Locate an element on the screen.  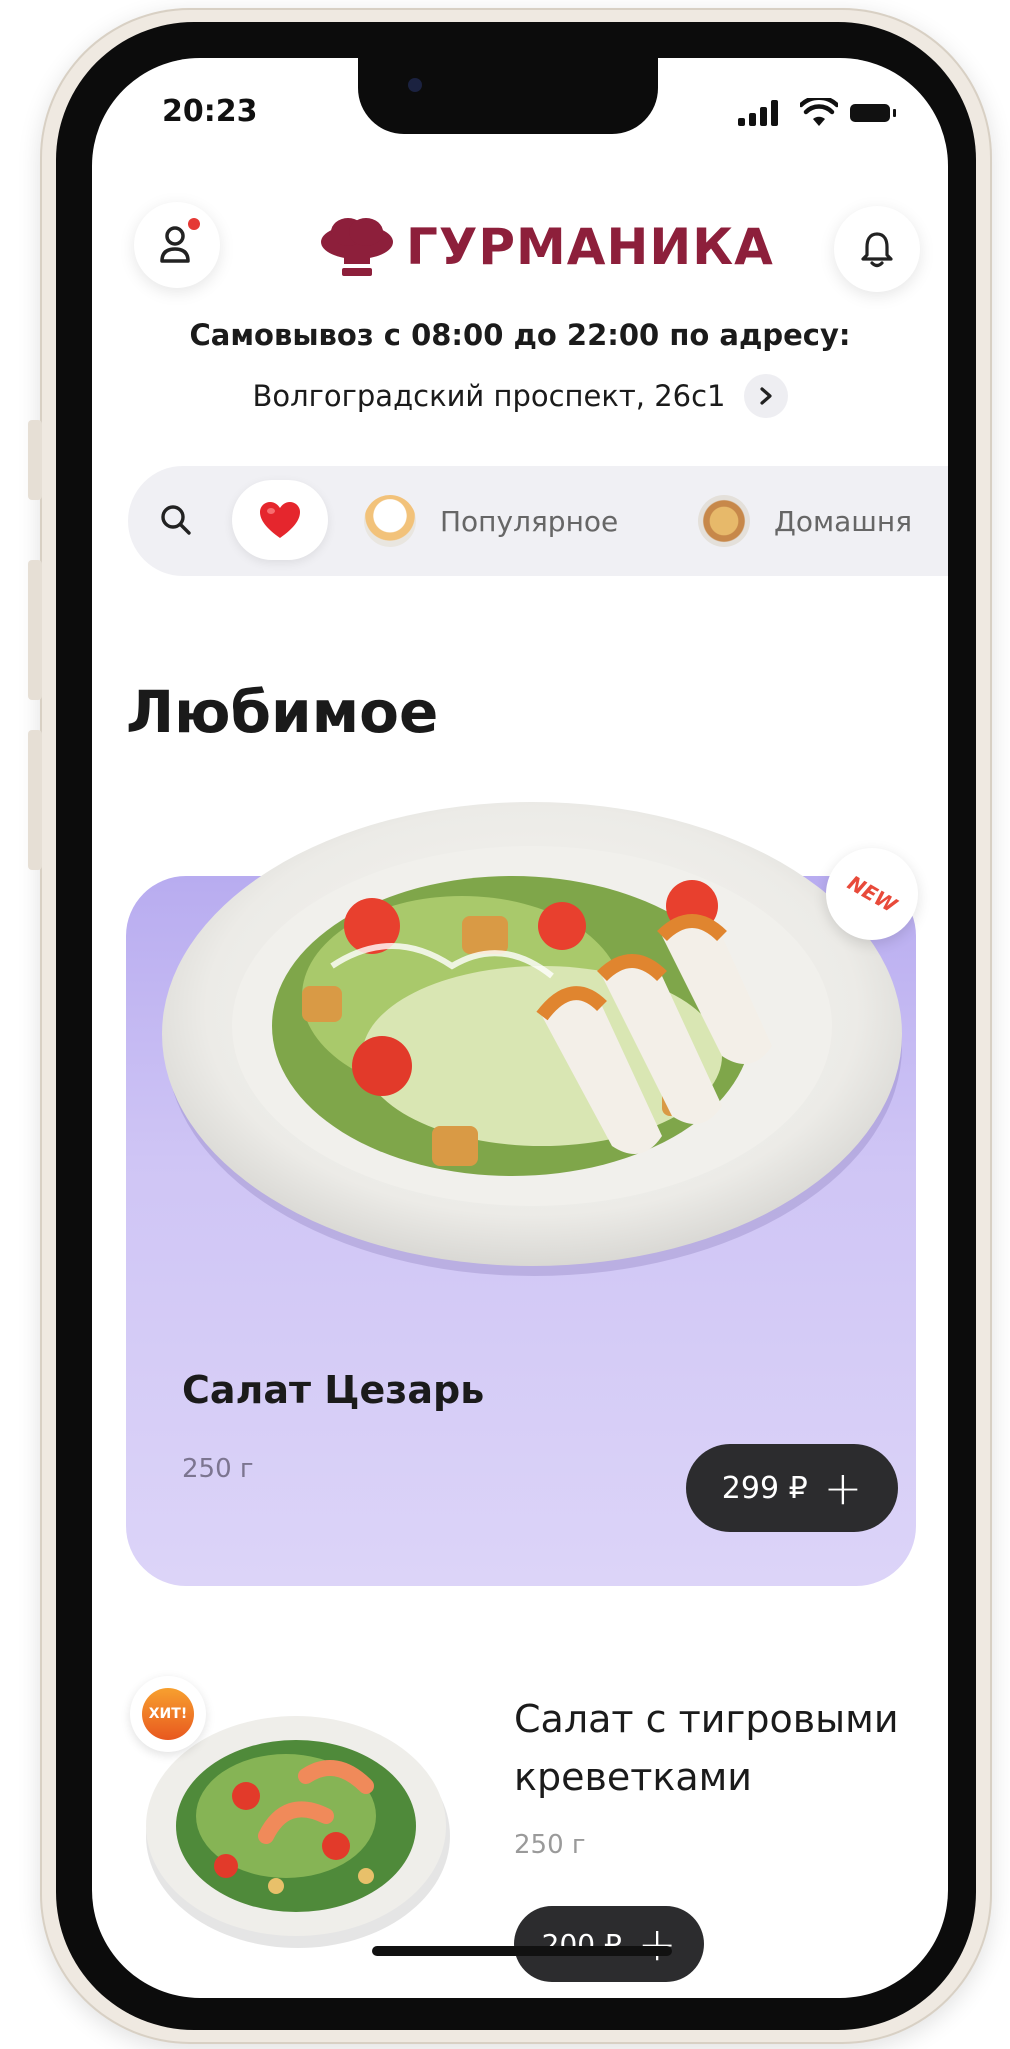
profile-button is located at coordinates (177, 245).